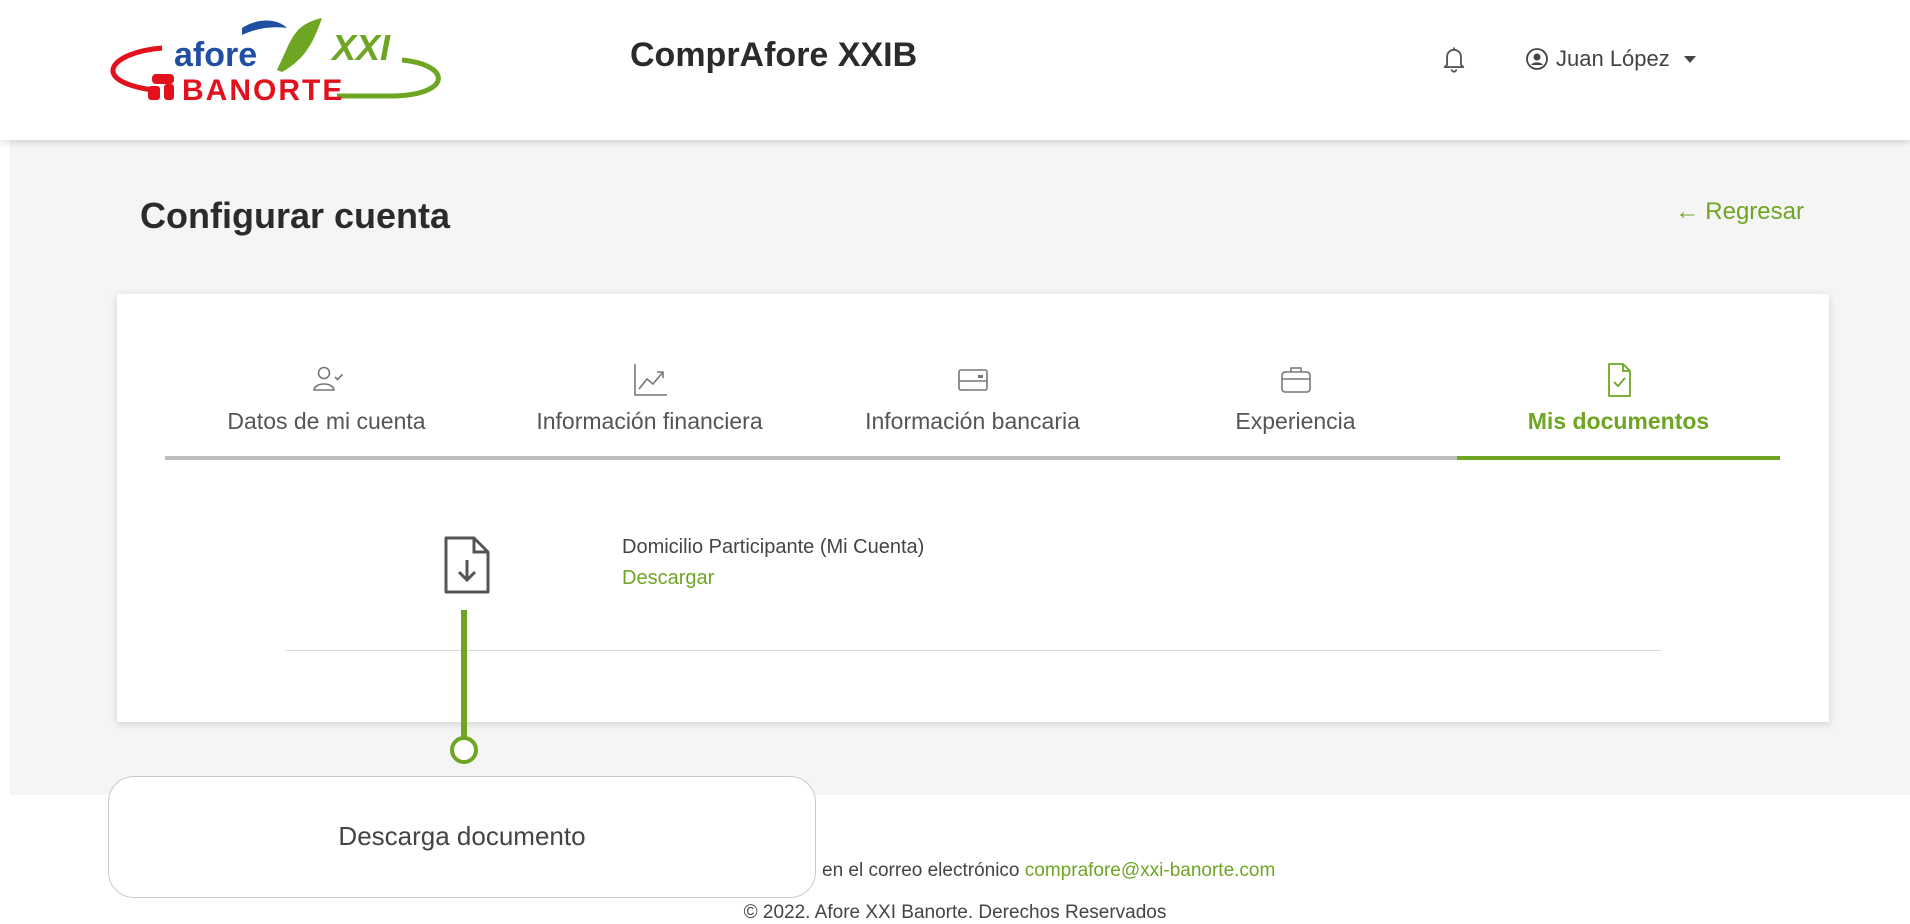 This screenshot has height=924, width=1910. What do you see at coordinates (1687, 211) in the screenshot?
I see `arrow-left-icon: ←` at bounding box center [1687, 211].